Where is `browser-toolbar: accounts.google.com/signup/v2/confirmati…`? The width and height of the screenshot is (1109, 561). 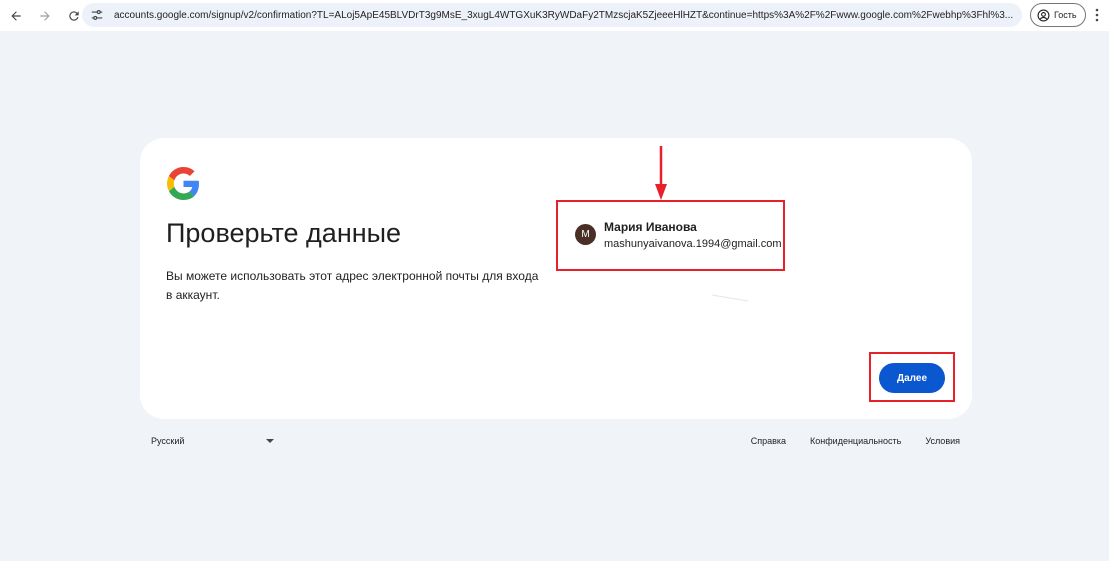 browser-toolbar: accounts.google.com/signup/v2/confirmati… is located at coordinates (554, 15).